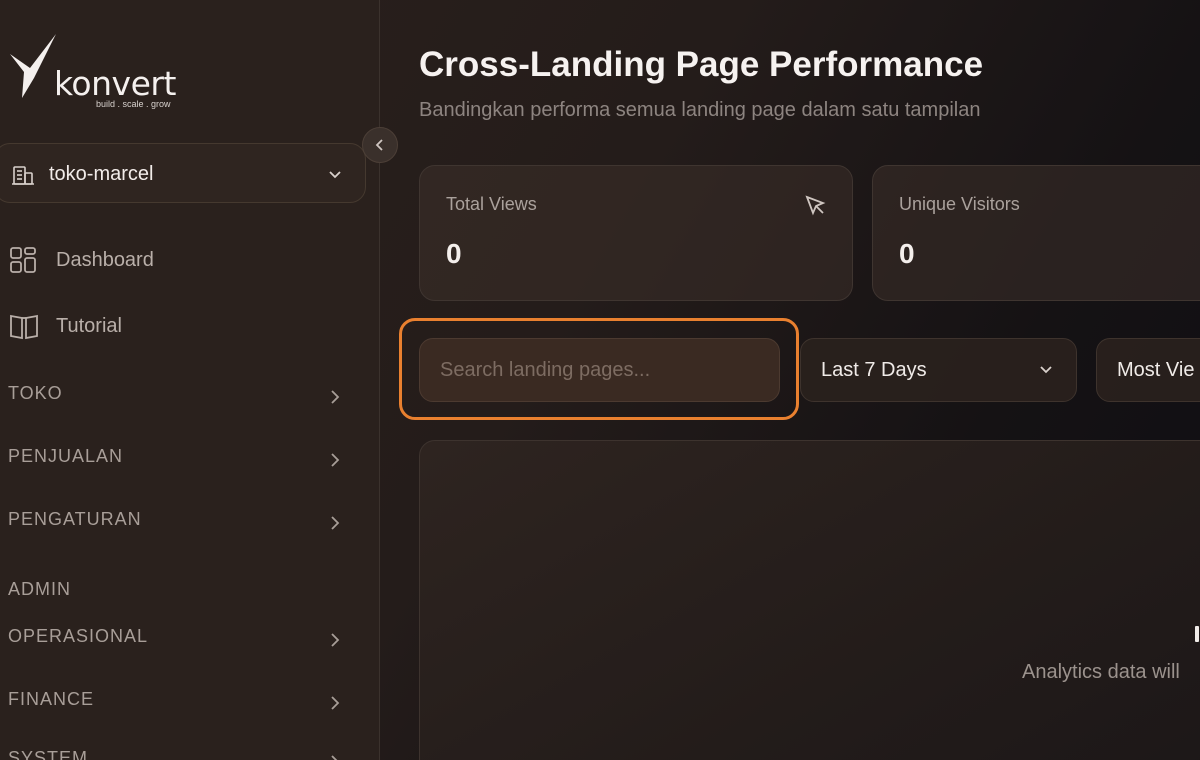 The width and height of the screenshot is (1200, 760). Describe the element at coordinates (39, 589) in the screenshot. I see `sidebar-section-label: ADMIN` at that location.